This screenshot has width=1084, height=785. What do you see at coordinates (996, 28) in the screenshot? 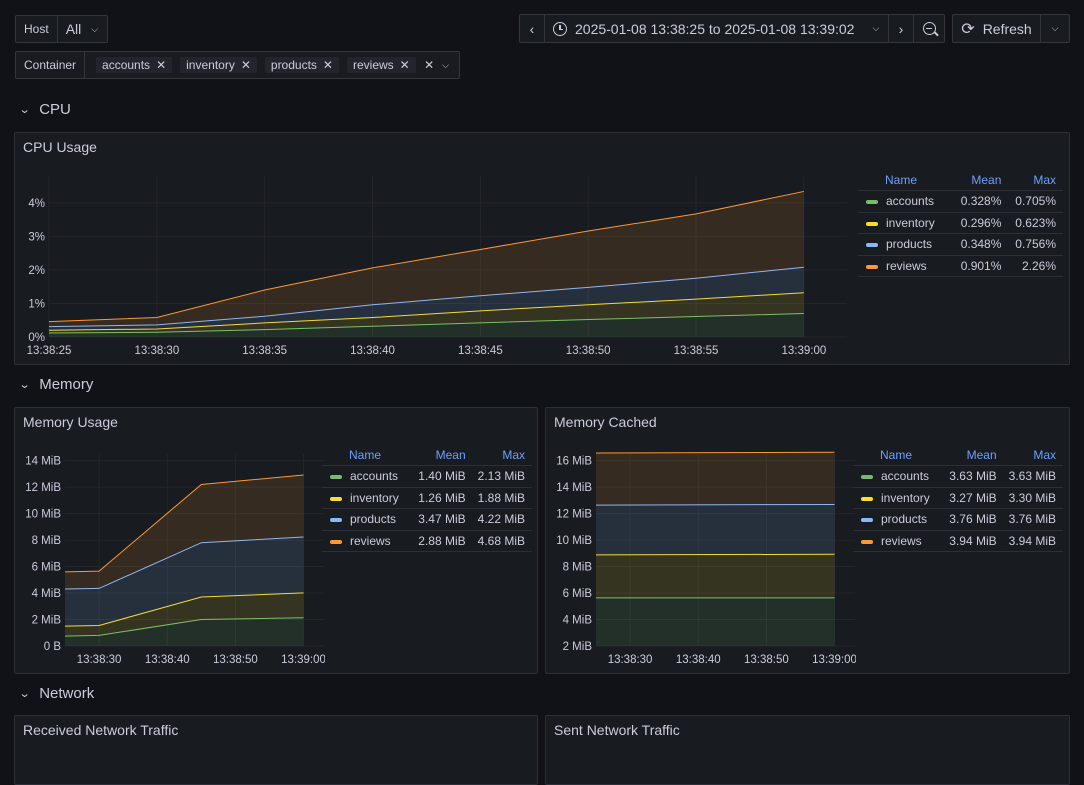
I see `refresh-button: ⟳ Refresh` at bounding box center [996, 28].